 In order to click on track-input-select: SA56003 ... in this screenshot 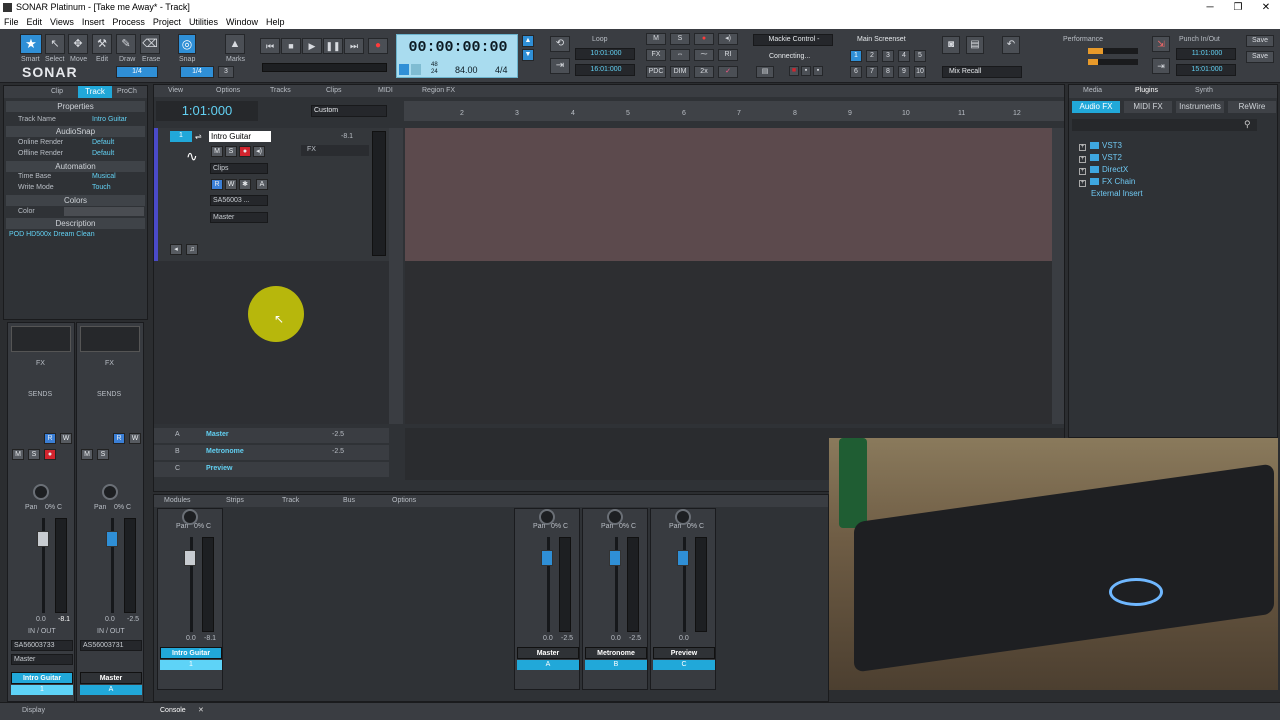, I will do `click(239, 200)`.